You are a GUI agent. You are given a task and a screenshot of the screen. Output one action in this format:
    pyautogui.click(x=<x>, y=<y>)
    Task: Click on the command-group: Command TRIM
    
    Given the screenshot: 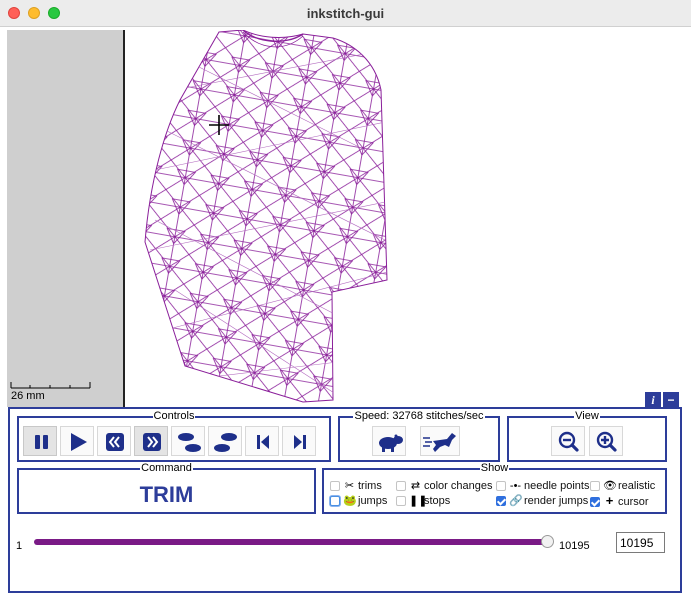 What is the action you would take?
    pyautogui.click(x=166, y=488)
    